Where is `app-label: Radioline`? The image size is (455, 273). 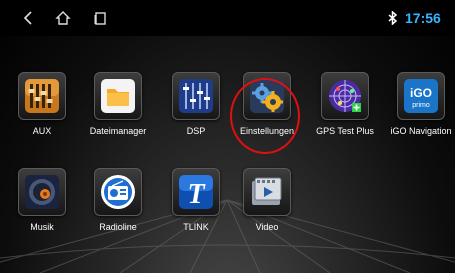
app-label: Radioline is located at coordinates (118, 227).